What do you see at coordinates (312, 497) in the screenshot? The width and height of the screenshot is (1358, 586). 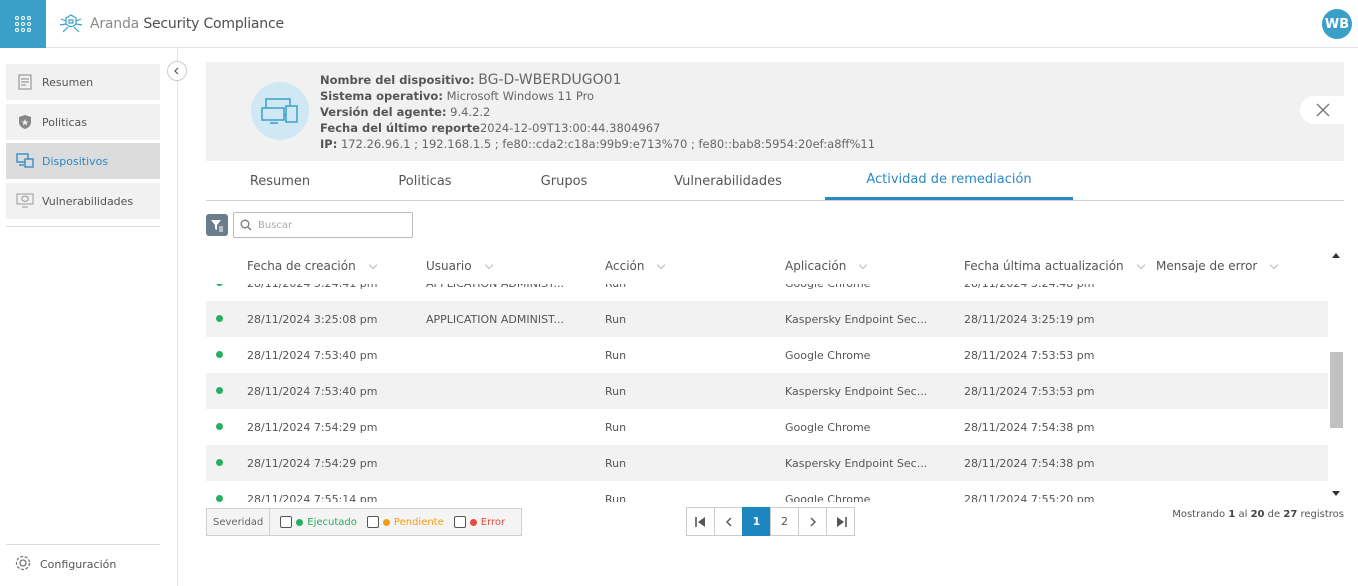 I see `cell-created: 28/11/2024 7:55:14 pm` at bounding box center [312, 497].